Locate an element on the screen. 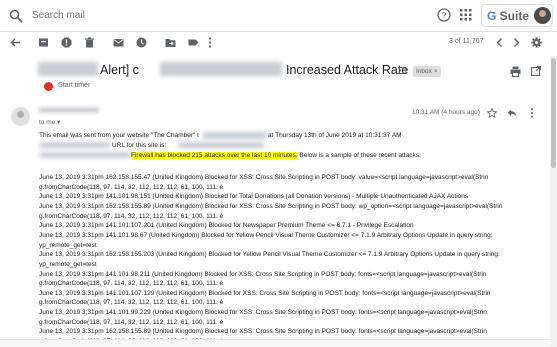 The height and width of the screenshot is (347, 557). print-icon is located at coordinates (515, 71).